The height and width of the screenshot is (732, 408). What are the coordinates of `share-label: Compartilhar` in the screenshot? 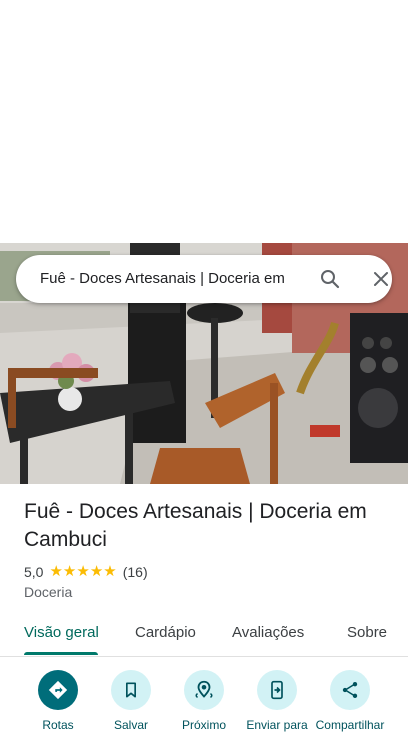 It's located at (350, 725).